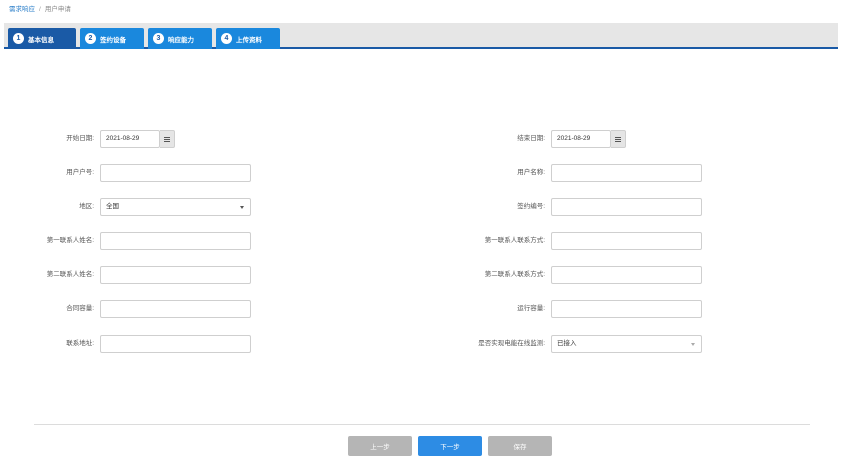  What do you see at coordinates (175, 275) in the screenshot?
I see `contact2-name-field` at bounding box center [175, 275].